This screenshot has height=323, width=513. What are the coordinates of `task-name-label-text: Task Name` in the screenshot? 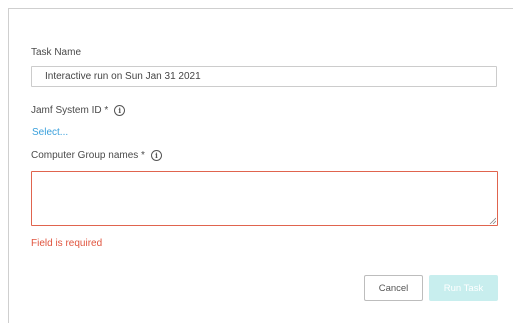 It's located at (56, 52).